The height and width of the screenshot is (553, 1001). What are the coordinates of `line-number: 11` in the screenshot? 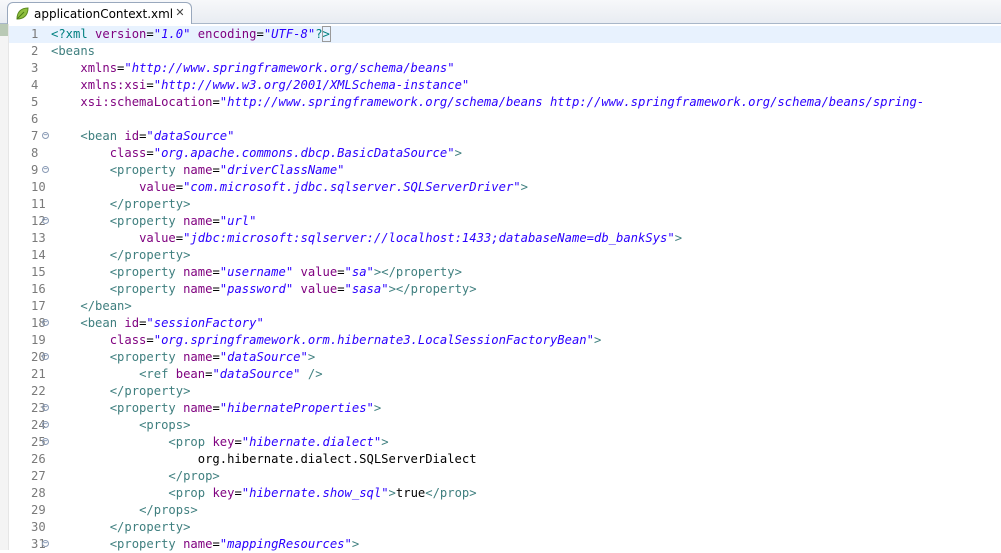 It's located at (38, 204).